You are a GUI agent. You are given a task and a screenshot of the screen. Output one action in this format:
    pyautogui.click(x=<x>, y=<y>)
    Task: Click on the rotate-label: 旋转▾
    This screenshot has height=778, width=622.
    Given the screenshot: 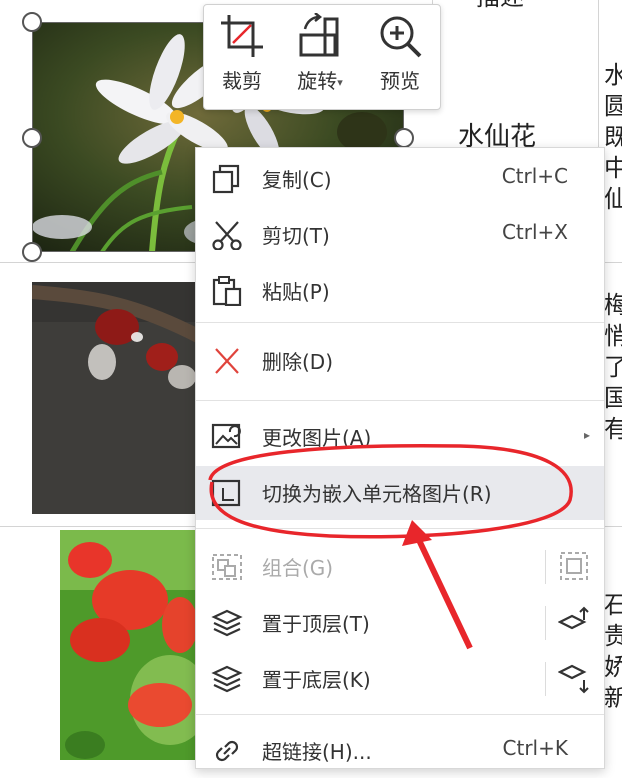 What is the action you would take?
    pyautogui.click(x=320, y=81)
    